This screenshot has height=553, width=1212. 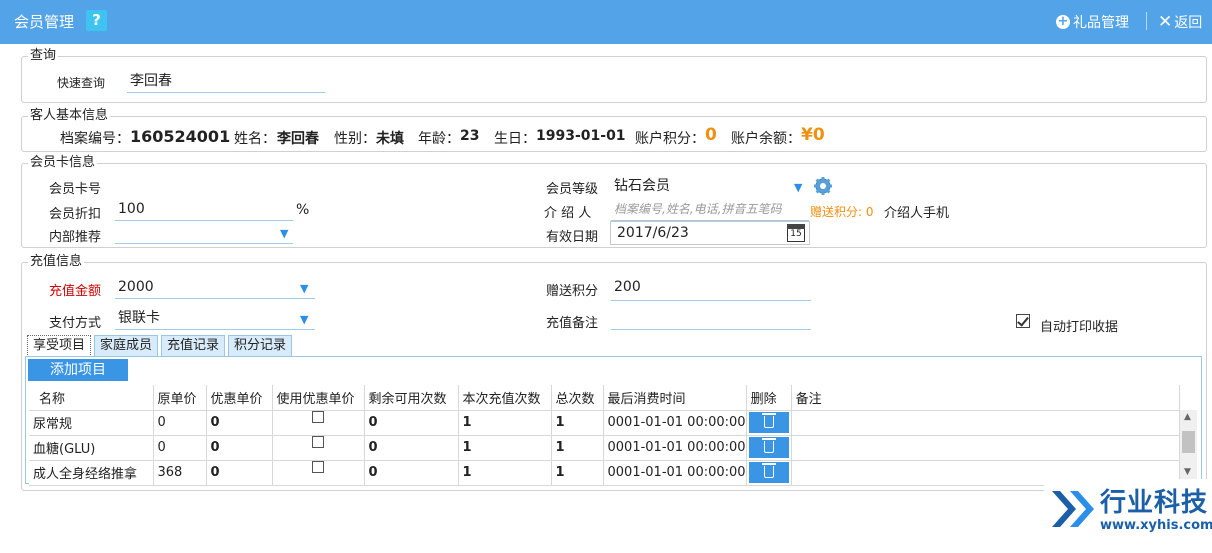 I want to click on recharge-legend: 充值信息, so click(x=56, y=262).